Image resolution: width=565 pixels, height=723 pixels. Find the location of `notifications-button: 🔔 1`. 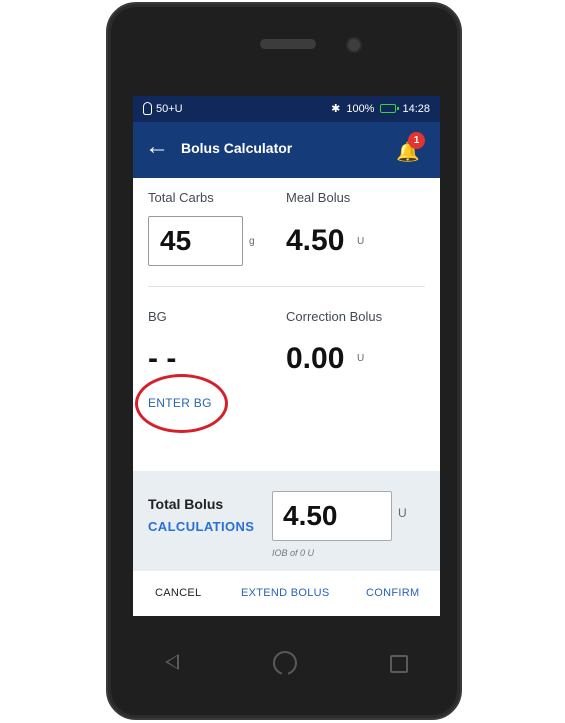

notifications-button: 🔔 1 is located at coordinates (410, 149).